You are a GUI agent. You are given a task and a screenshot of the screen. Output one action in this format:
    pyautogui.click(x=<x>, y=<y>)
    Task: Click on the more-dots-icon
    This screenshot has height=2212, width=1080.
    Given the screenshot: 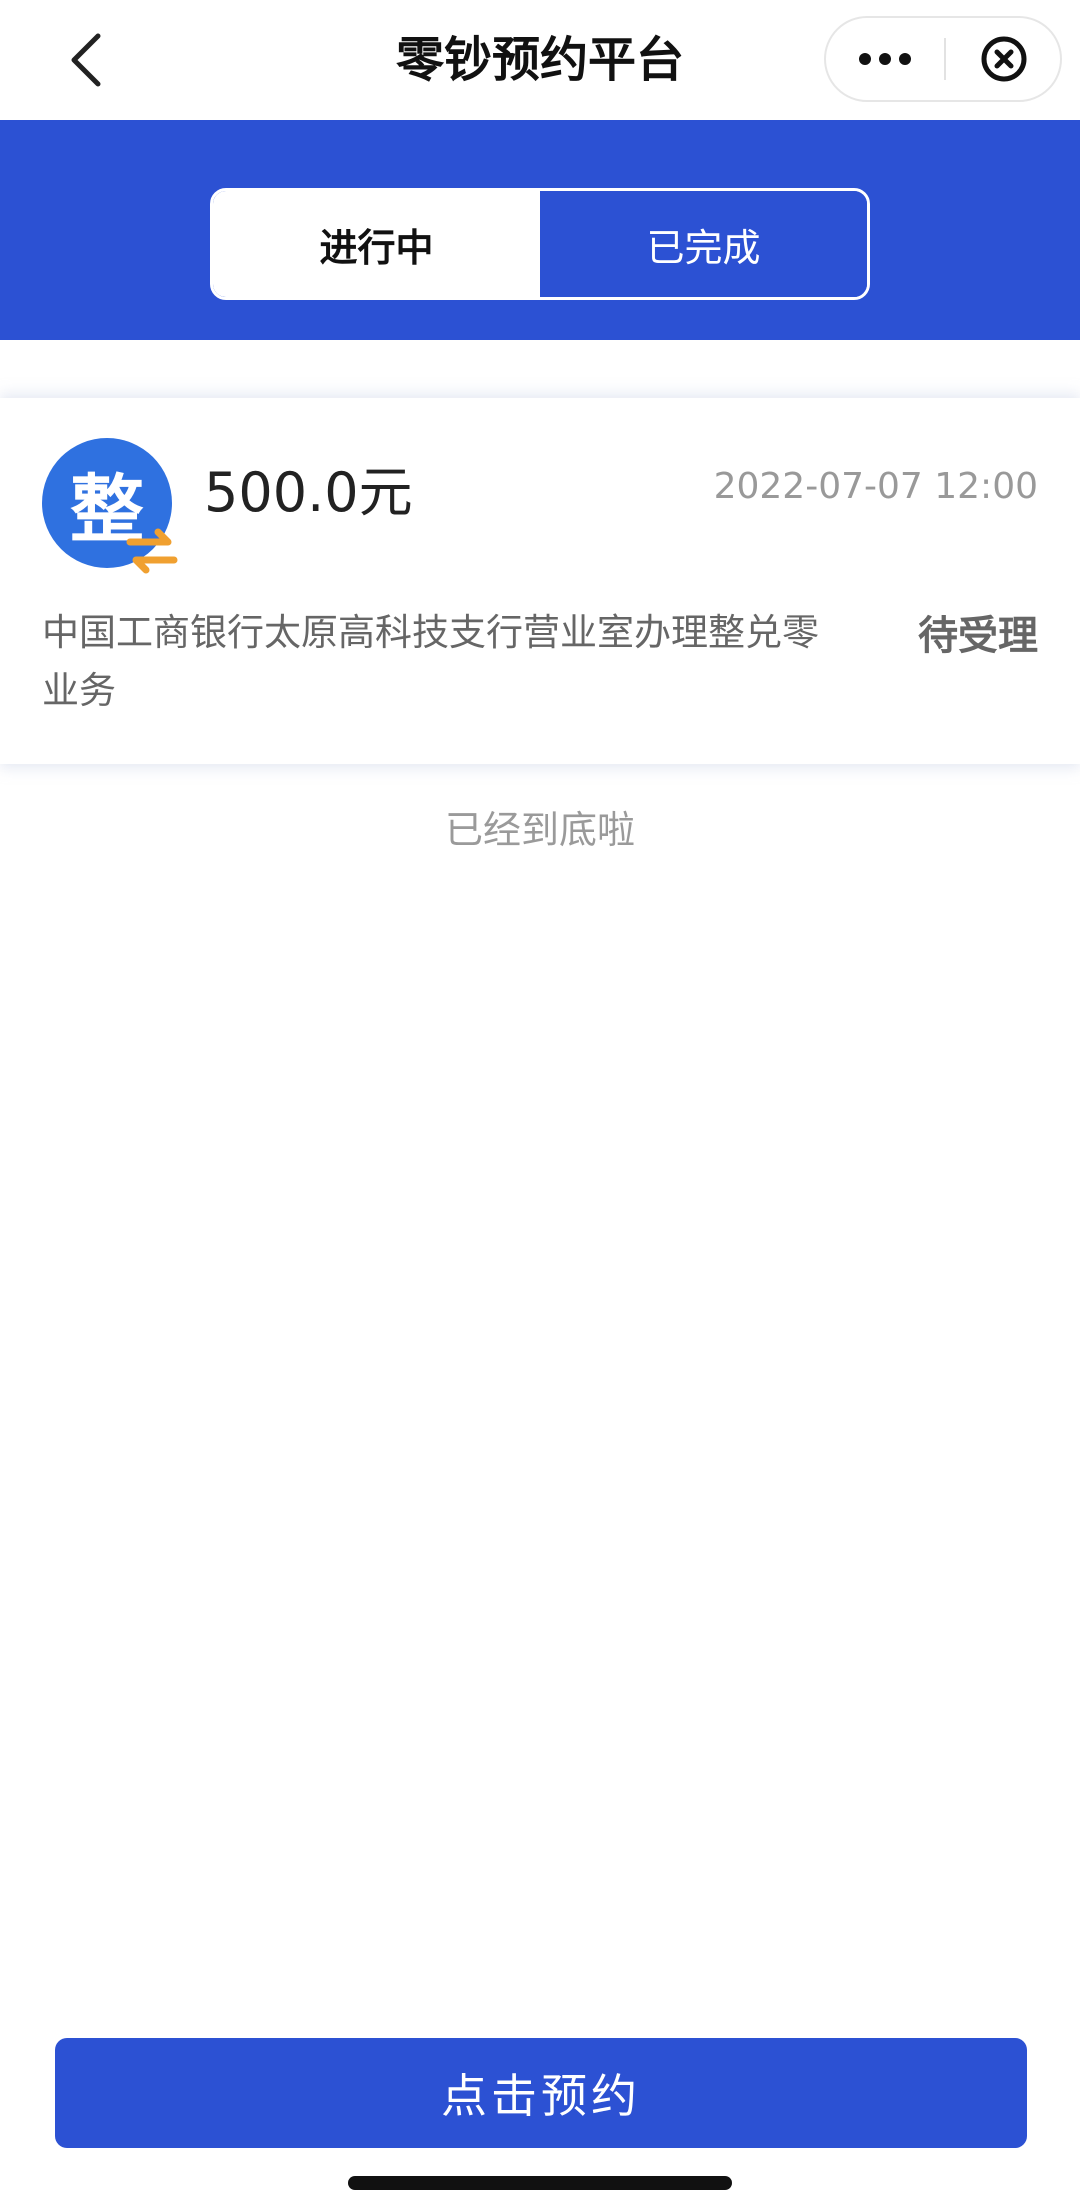 What is the action you would take?
    pyautogui.click(x=885, y=59)
    